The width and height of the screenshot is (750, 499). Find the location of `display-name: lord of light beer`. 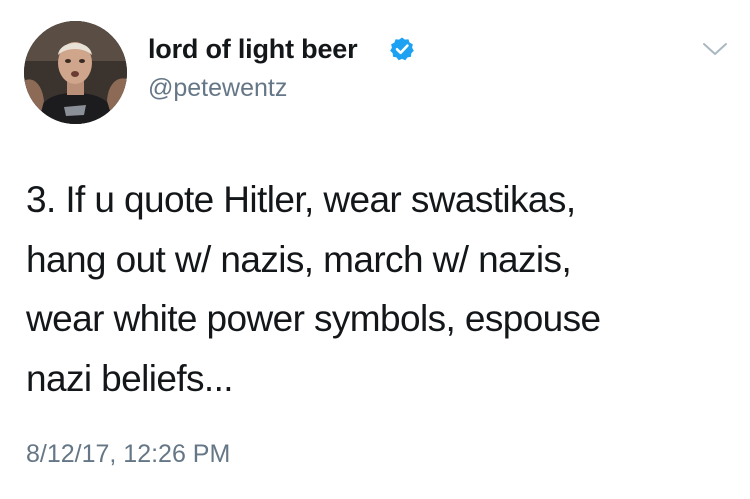

display-name: lord of light beer is located at coordinates (253, 49).